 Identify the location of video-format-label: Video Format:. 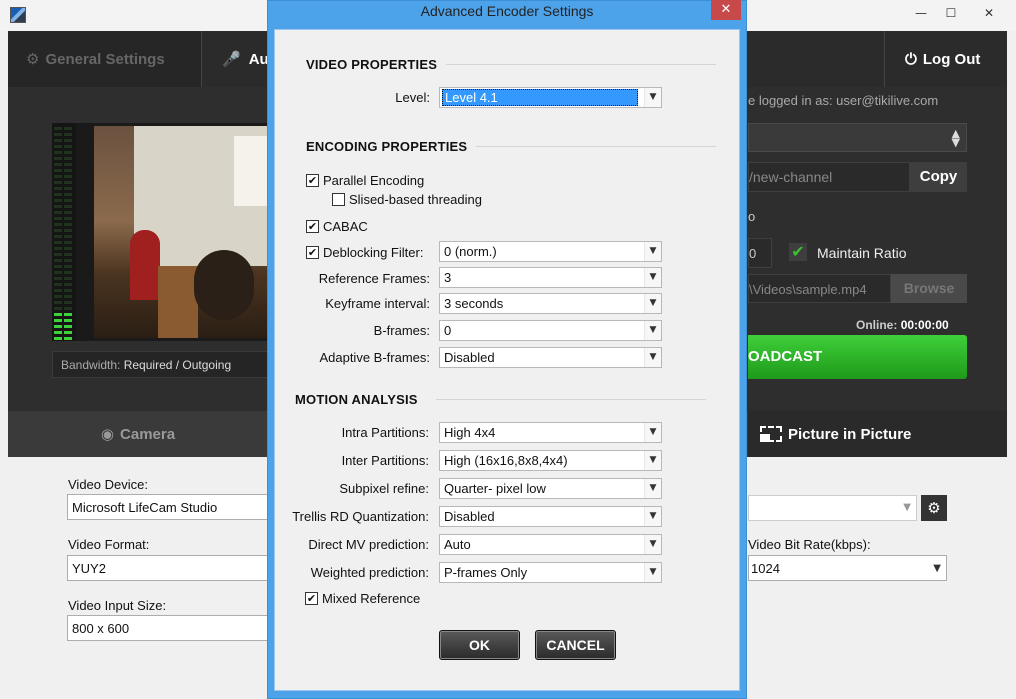
(109, 544).